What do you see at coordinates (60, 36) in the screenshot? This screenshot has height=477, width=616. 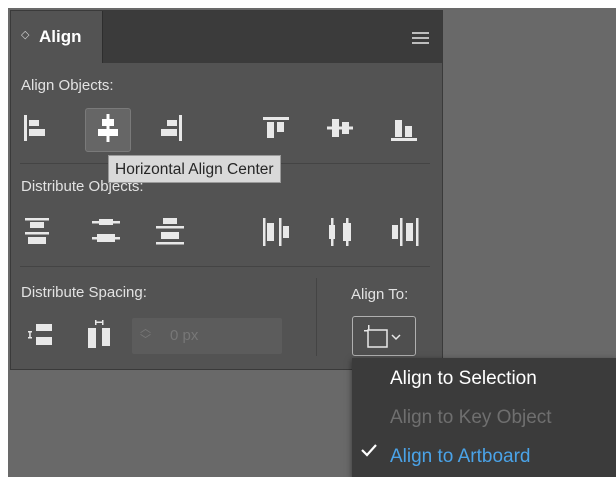 I see `tab-label: Align` at bounding box center [60, 36].